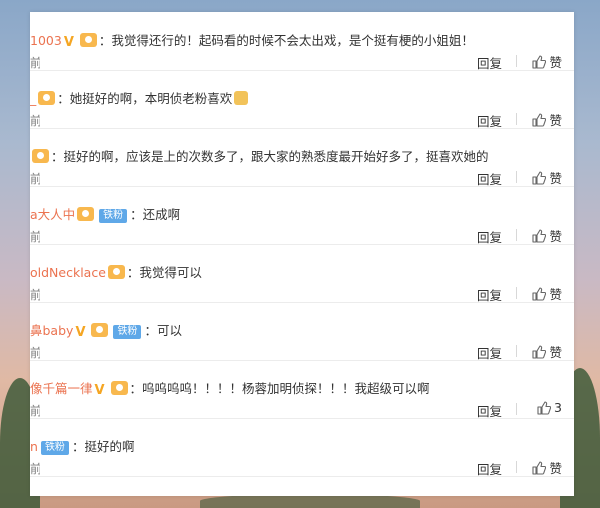 Image resolution: width=600 pixels, height=508 pixels. I want to click on username-link: n, so click(34, 446).